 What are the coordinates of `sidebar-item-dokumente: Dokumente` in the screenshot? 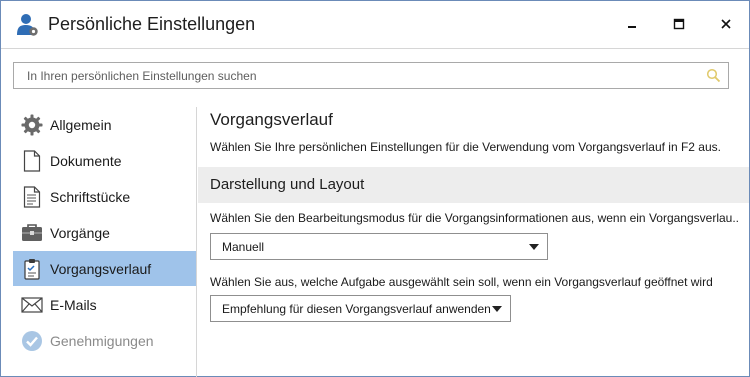 It's located at (104, 160).